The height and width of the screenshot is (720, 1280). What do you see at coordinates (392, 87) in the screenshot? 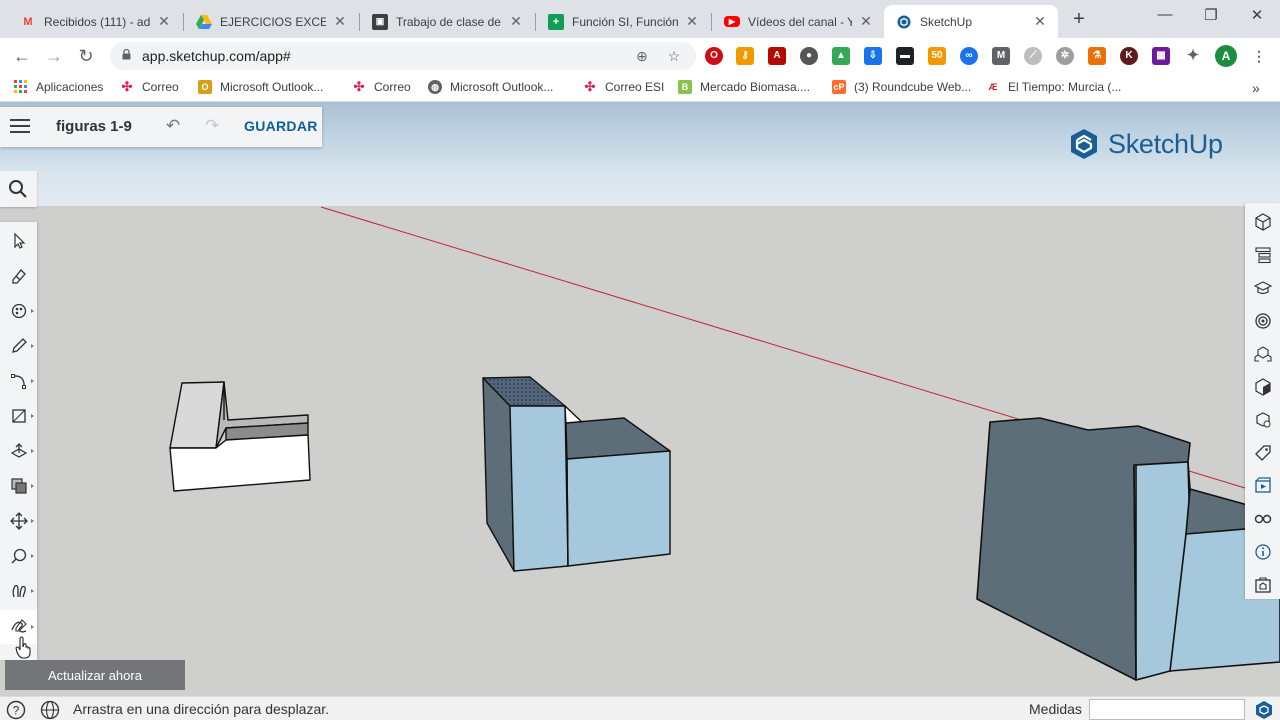
I see `bookmark-label: Correo` at bounding box center [392, 87].